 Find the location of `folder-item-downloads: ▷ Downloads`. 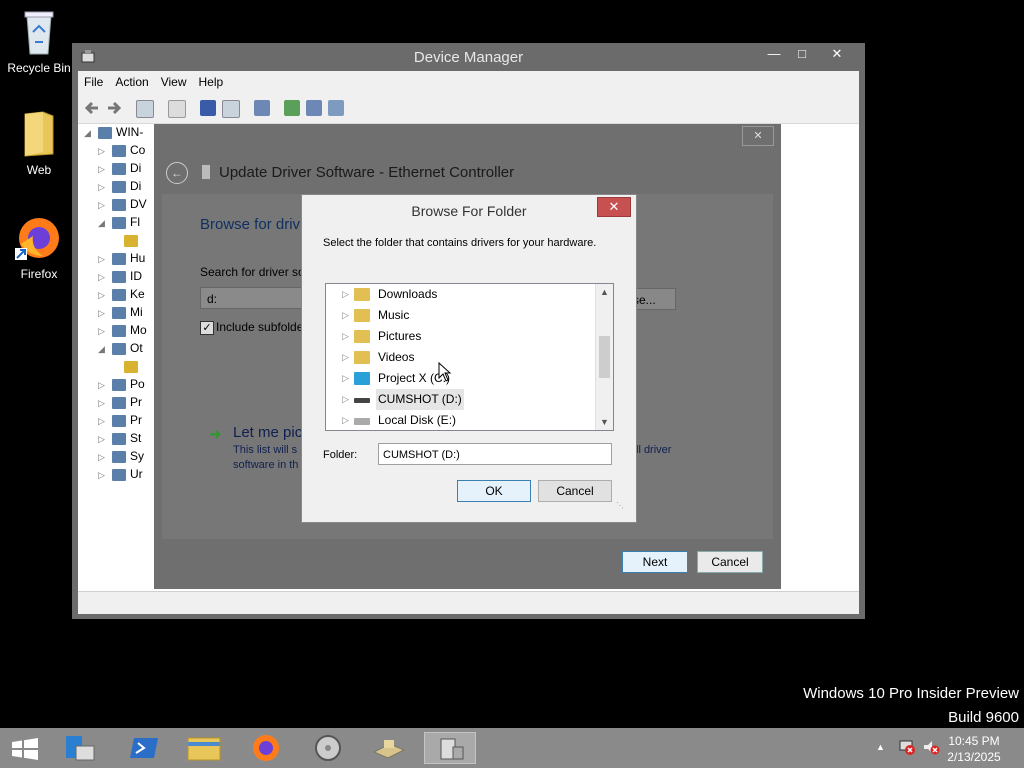

folder-item-downloads: ▷ Downloads is located at coordinates (461, 294).